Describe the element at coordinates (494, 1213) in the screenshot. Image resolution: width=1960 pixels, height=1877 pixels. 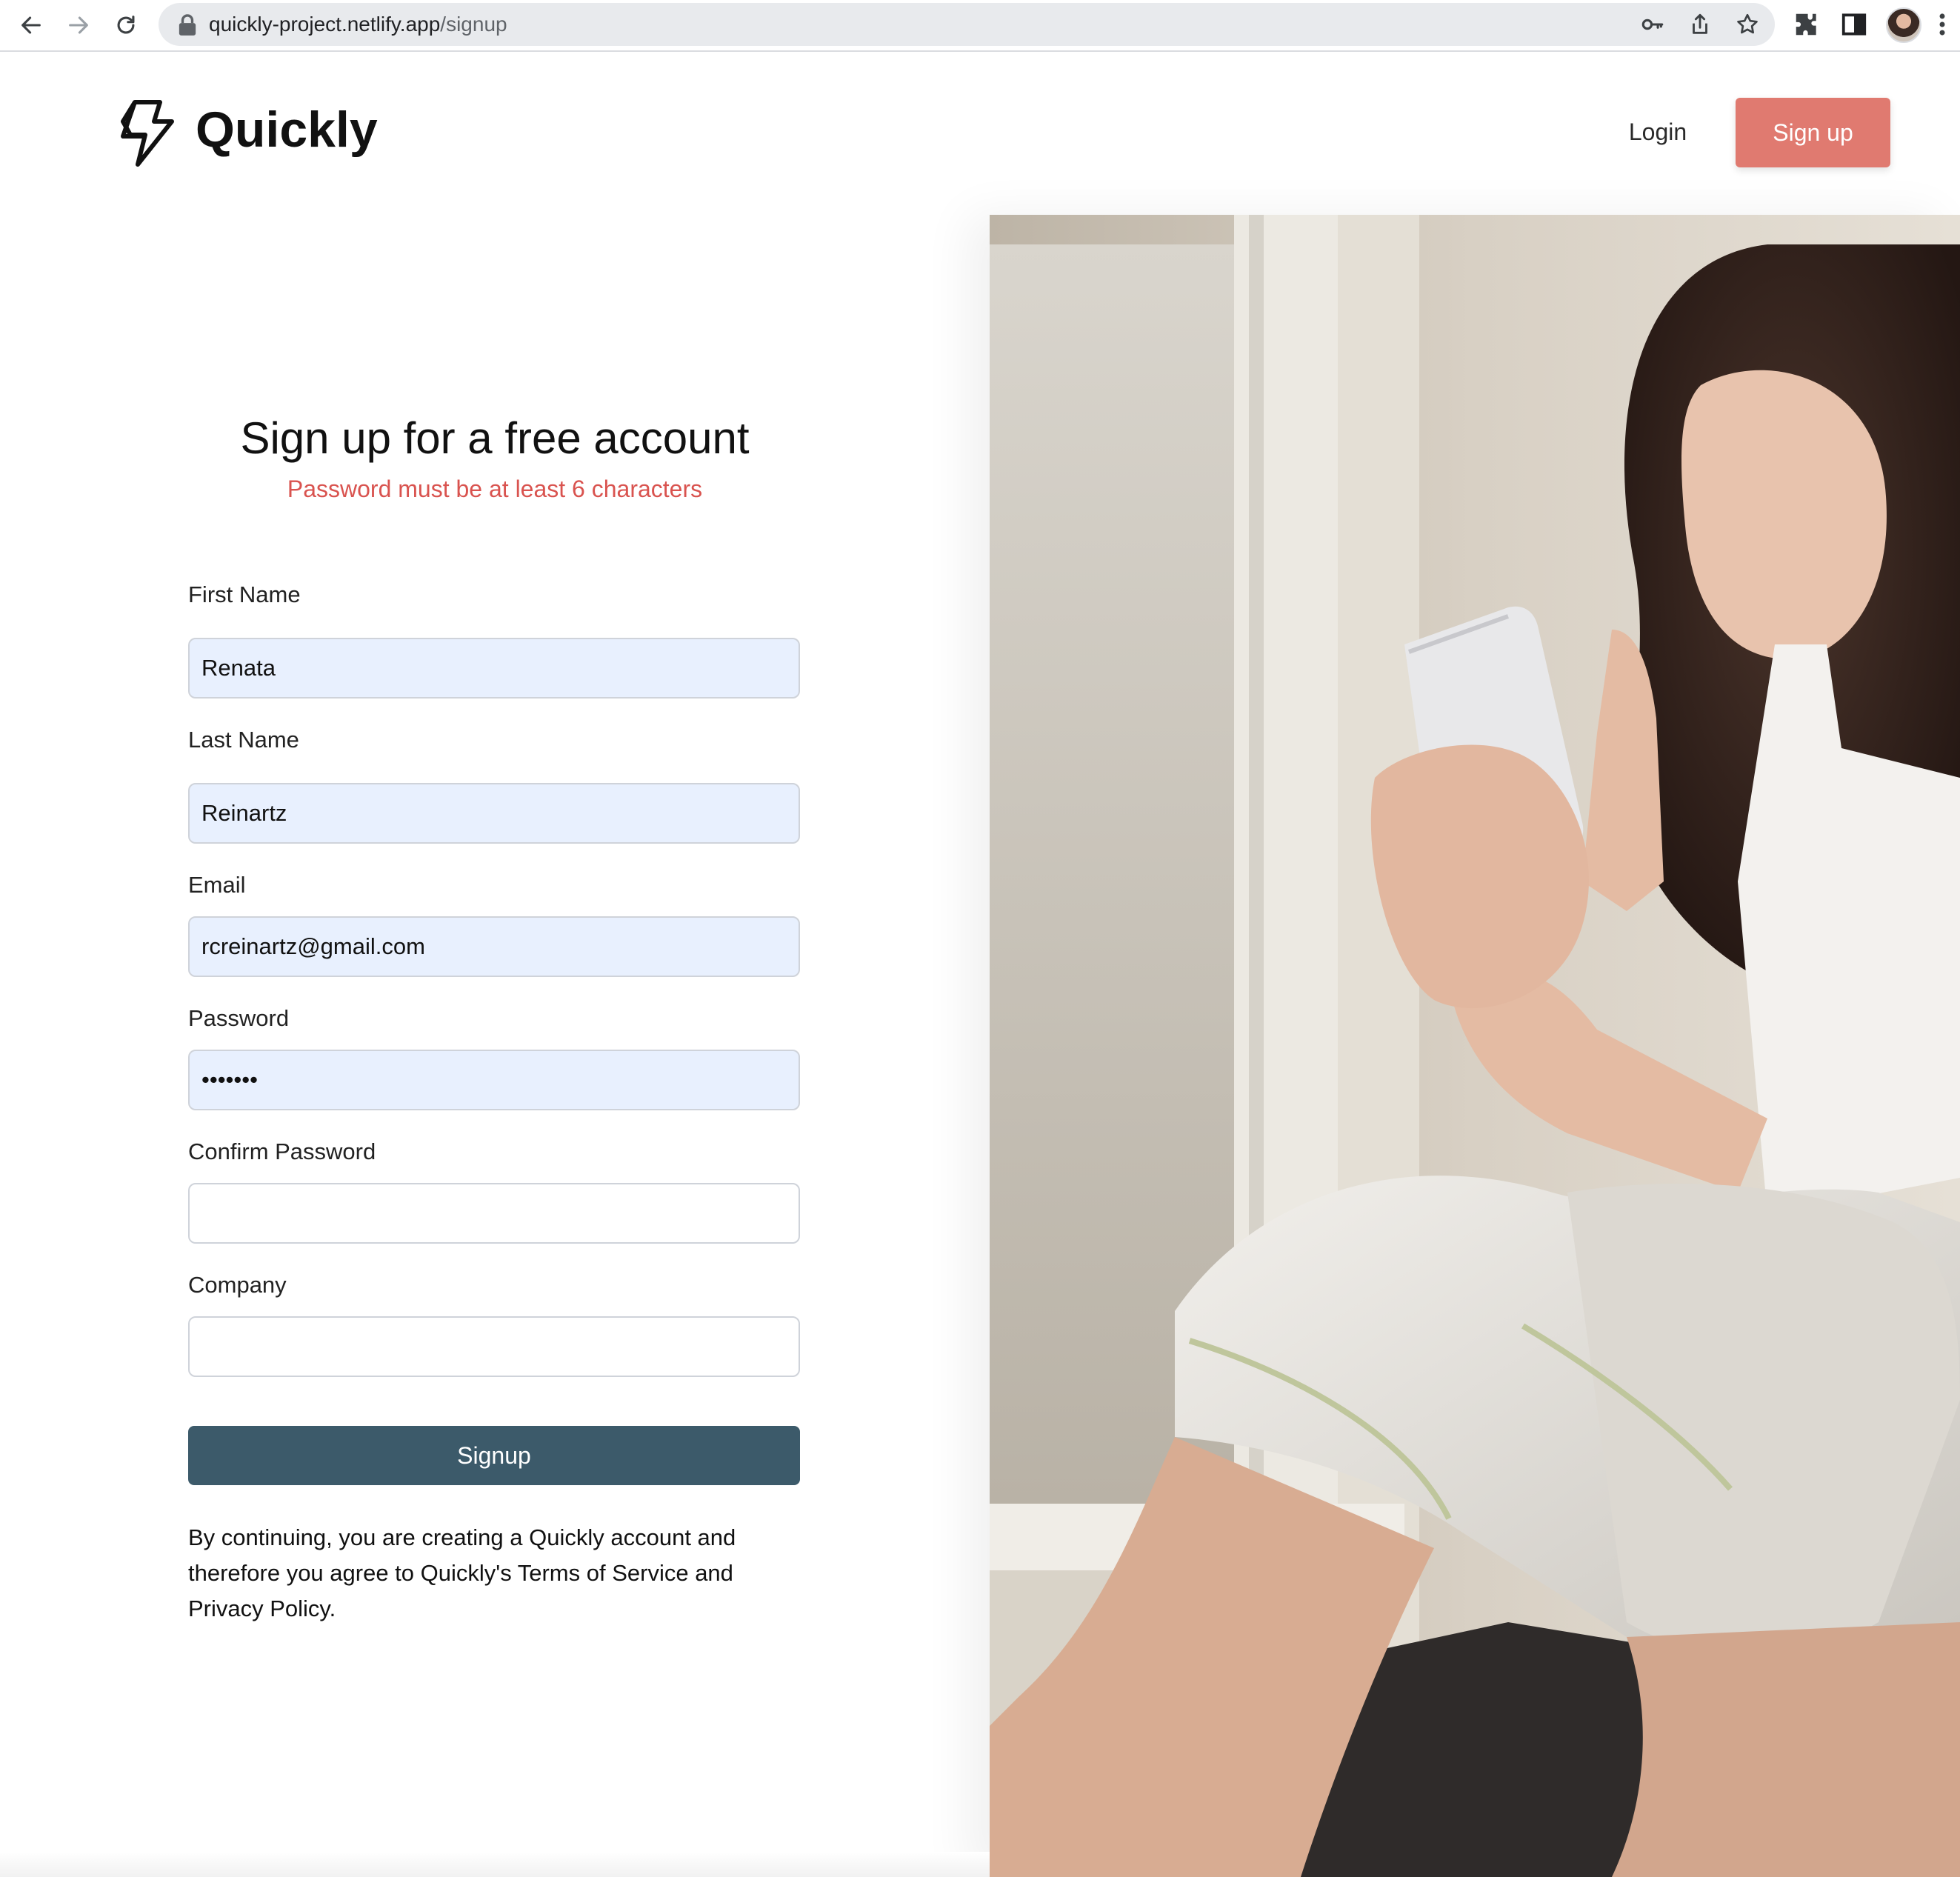
I see `confirm-password-input` at that location.